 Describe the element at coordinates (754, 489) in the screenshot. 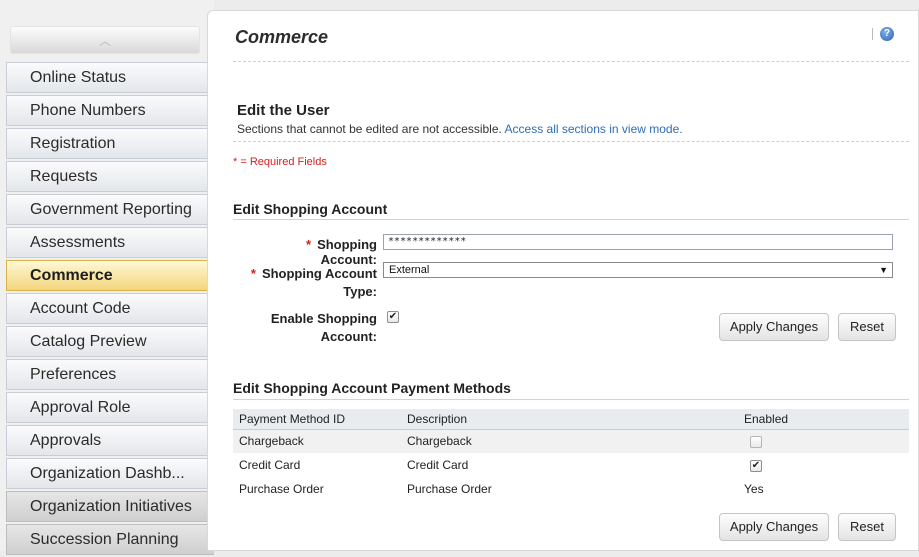

I see `table-cell: Yes` at that location.